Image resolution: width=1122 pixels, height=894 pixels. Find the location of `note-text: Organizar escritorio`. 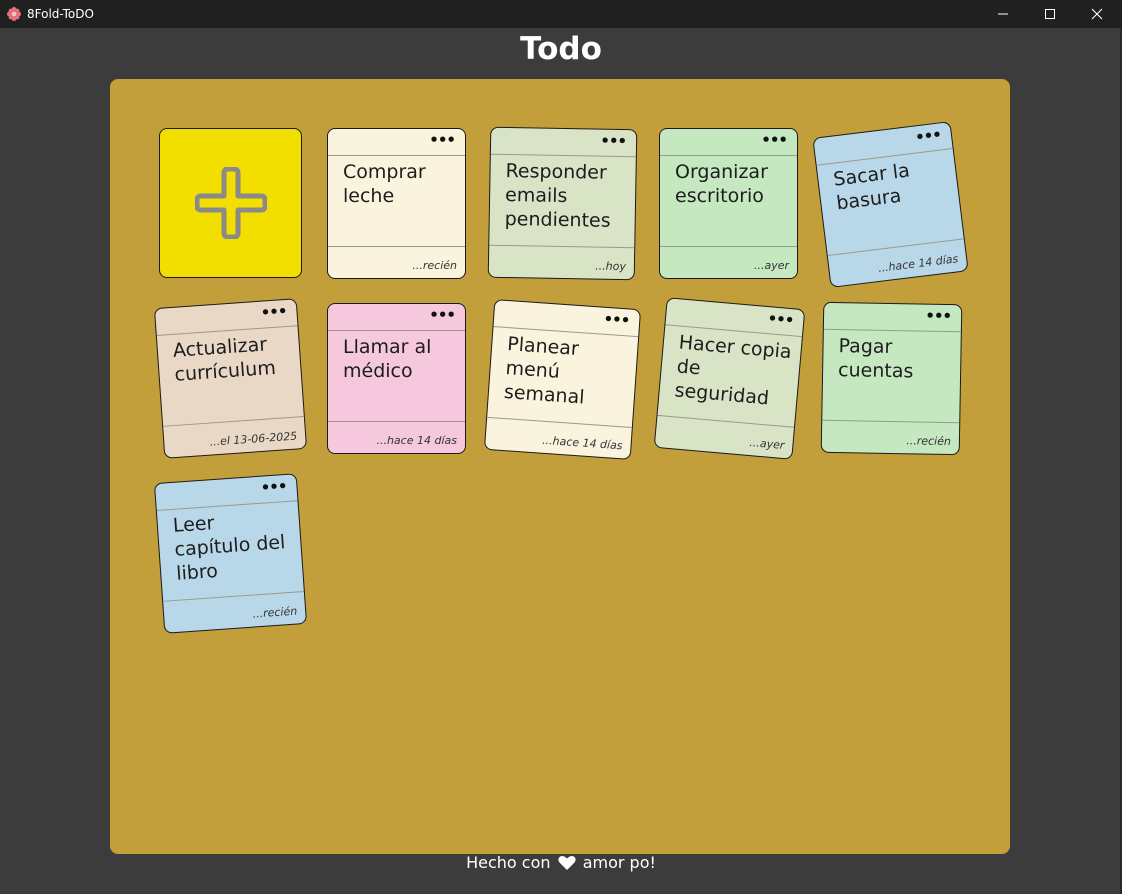

note-text: Organizar escritorio is located at coordinates (721, 184).